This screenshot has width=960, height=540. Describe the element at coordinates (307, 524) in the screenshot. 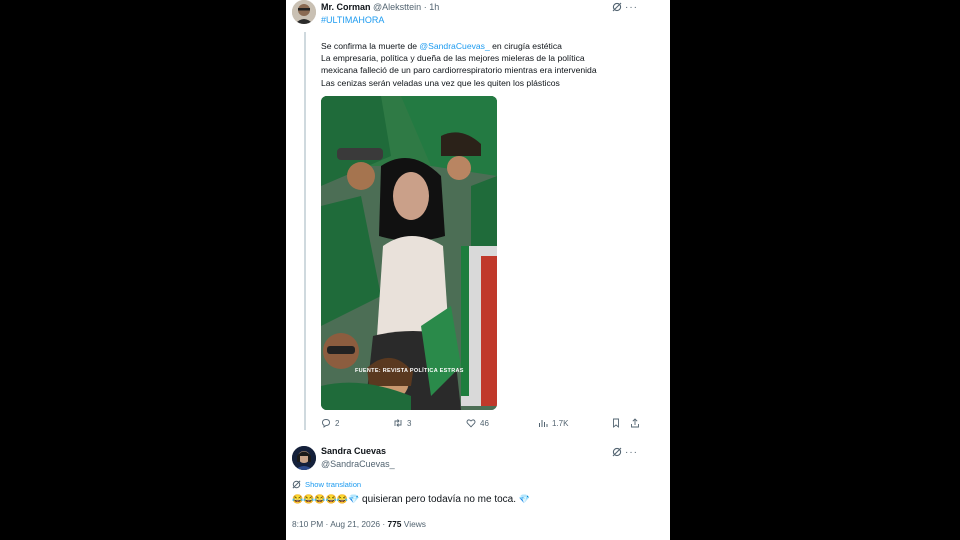

I see `reply-time: 8:10 PM` at that location.